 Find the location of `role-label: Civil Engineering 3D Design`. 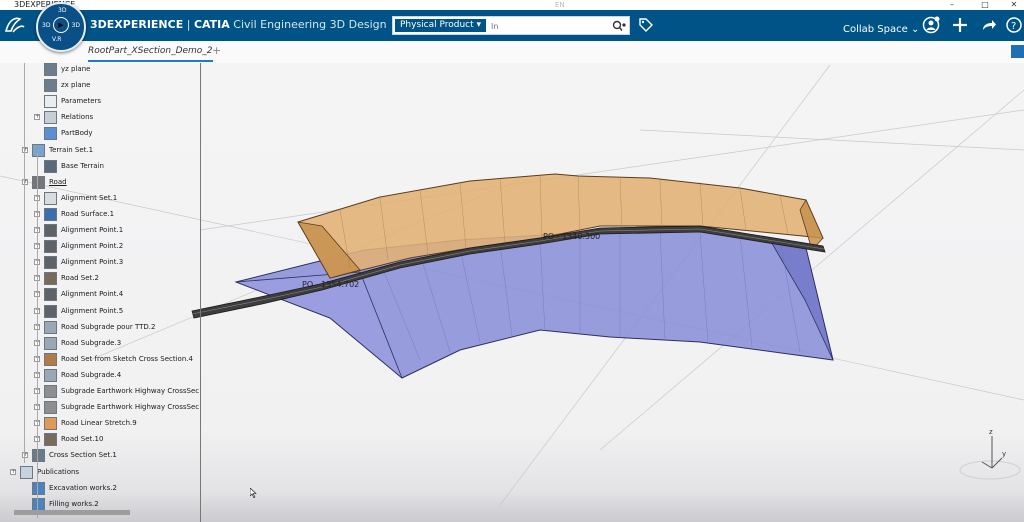

role-label: Civil Engineering 3D Design is located at coordinates (310, 24).